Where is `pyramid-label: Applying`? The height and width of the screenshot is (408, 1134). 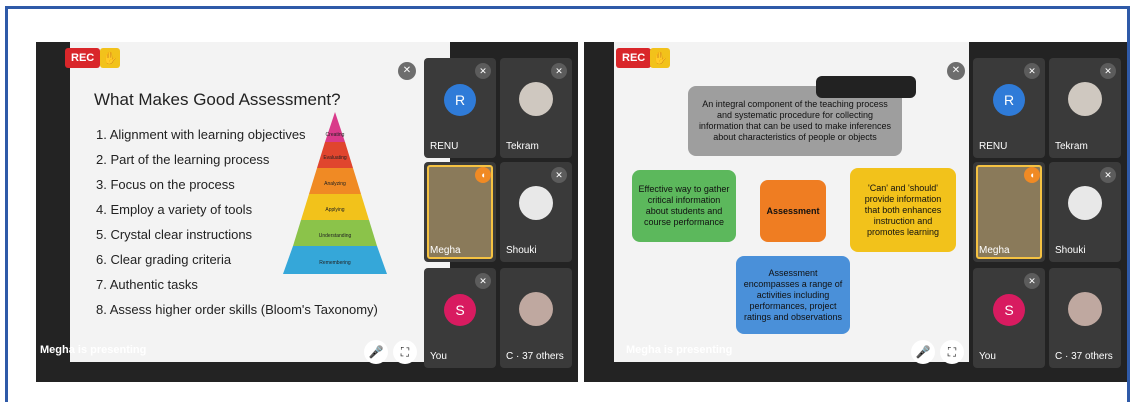 pyramid-label: Applying is located at coordinates (334, 210).